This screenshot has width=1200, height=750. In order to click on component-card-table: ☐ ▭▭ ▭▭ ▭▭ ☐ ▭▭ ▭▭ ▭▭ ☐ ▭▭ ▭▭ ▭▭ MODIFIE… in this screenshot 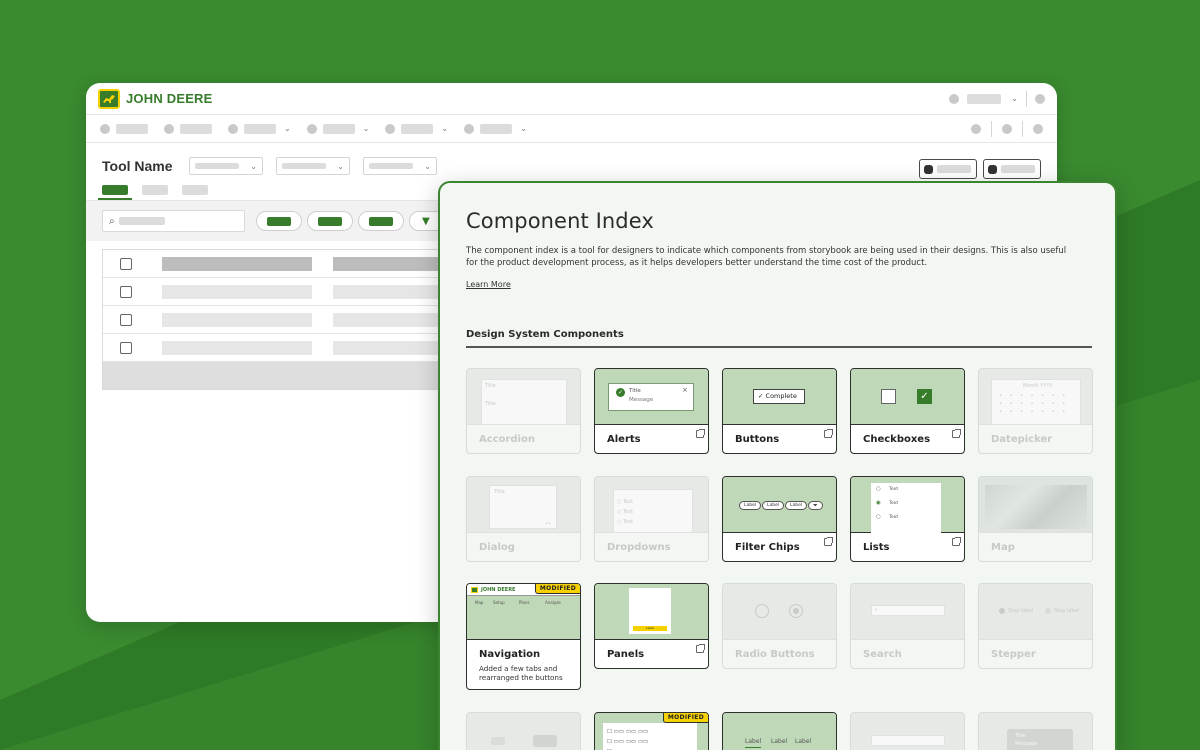, I will do `click(651, 731)`.